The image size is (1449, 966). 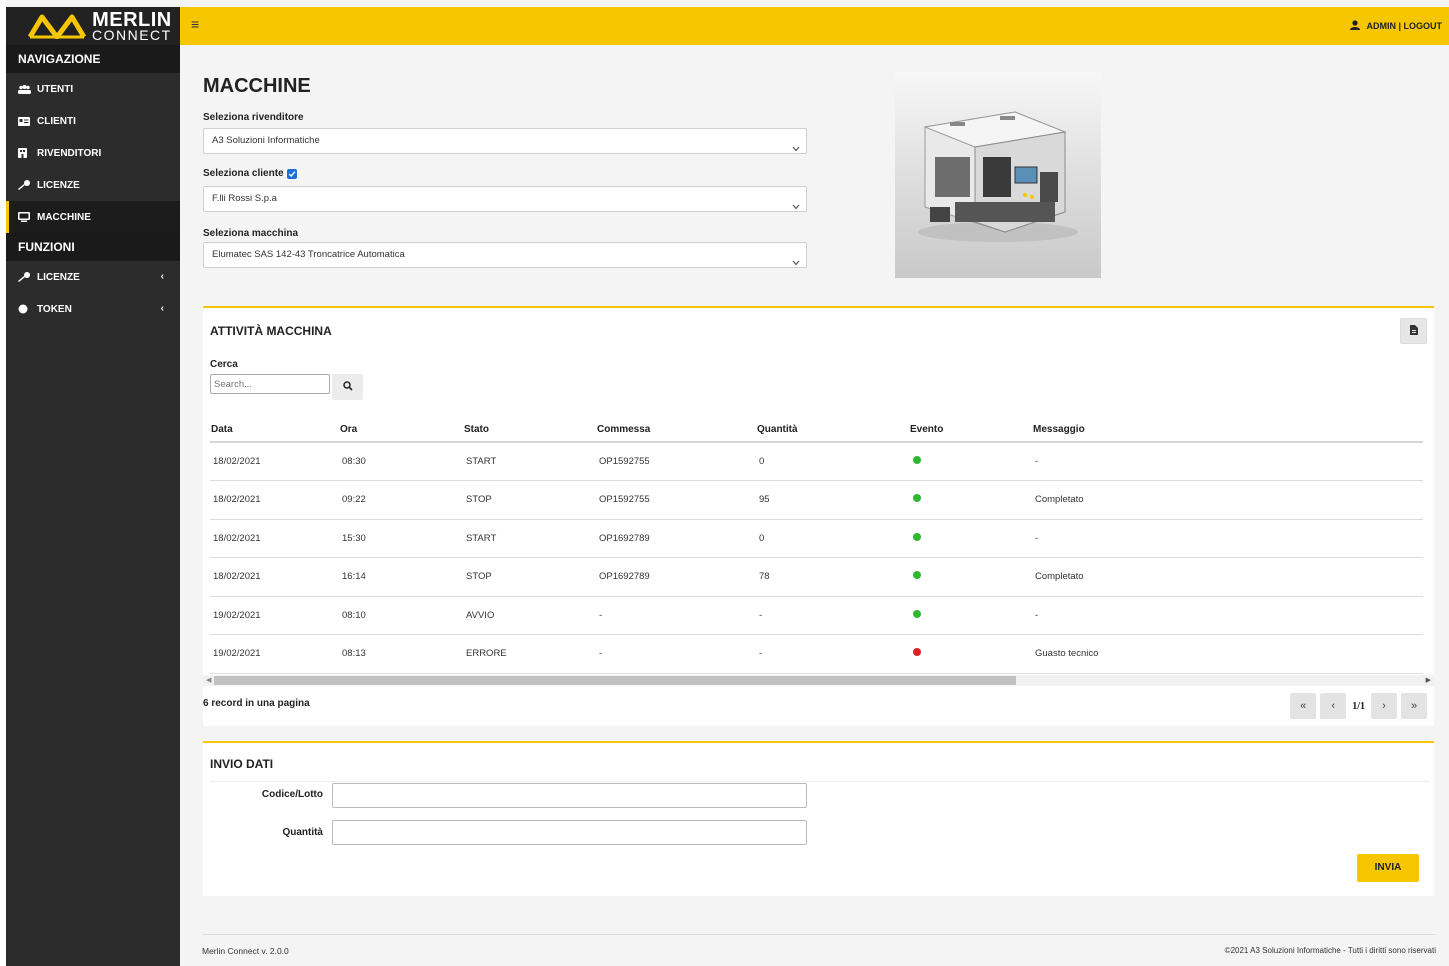 I want to click on first-page-button: «, so click(x=1303, y=706).